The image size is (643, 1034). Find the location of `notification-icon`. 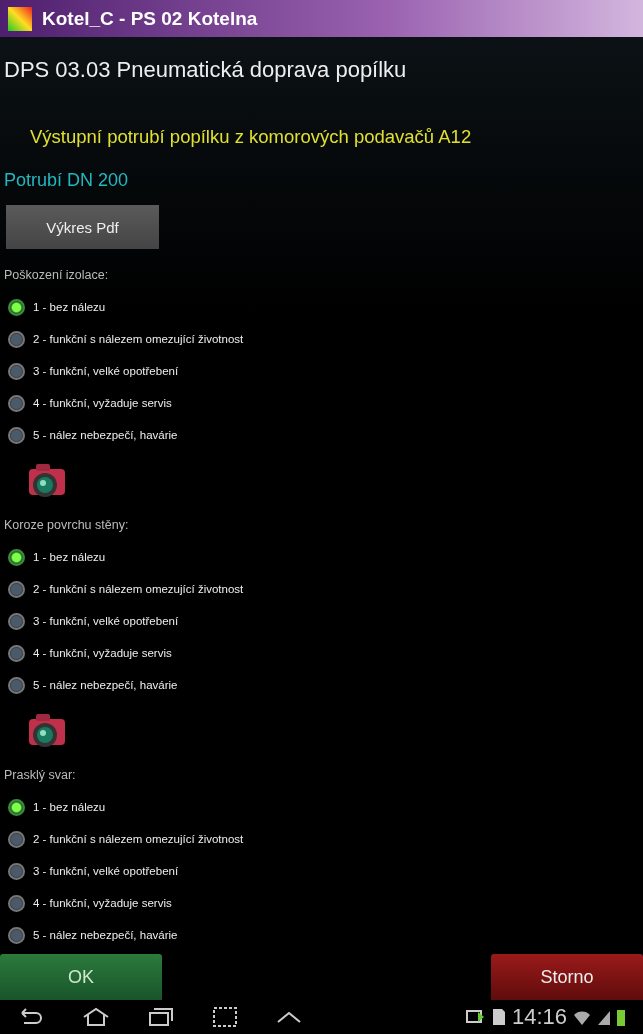

notification-icon is located at coordinates (475, 1017).